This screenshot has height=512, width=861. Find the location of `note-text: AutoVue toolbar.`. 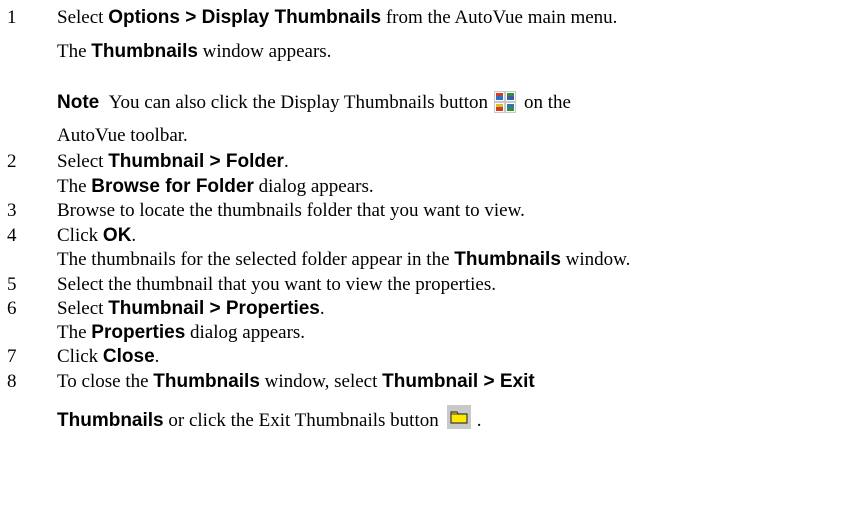

note-text: AutoVue toolbar. is located at coordinates (122, 135).